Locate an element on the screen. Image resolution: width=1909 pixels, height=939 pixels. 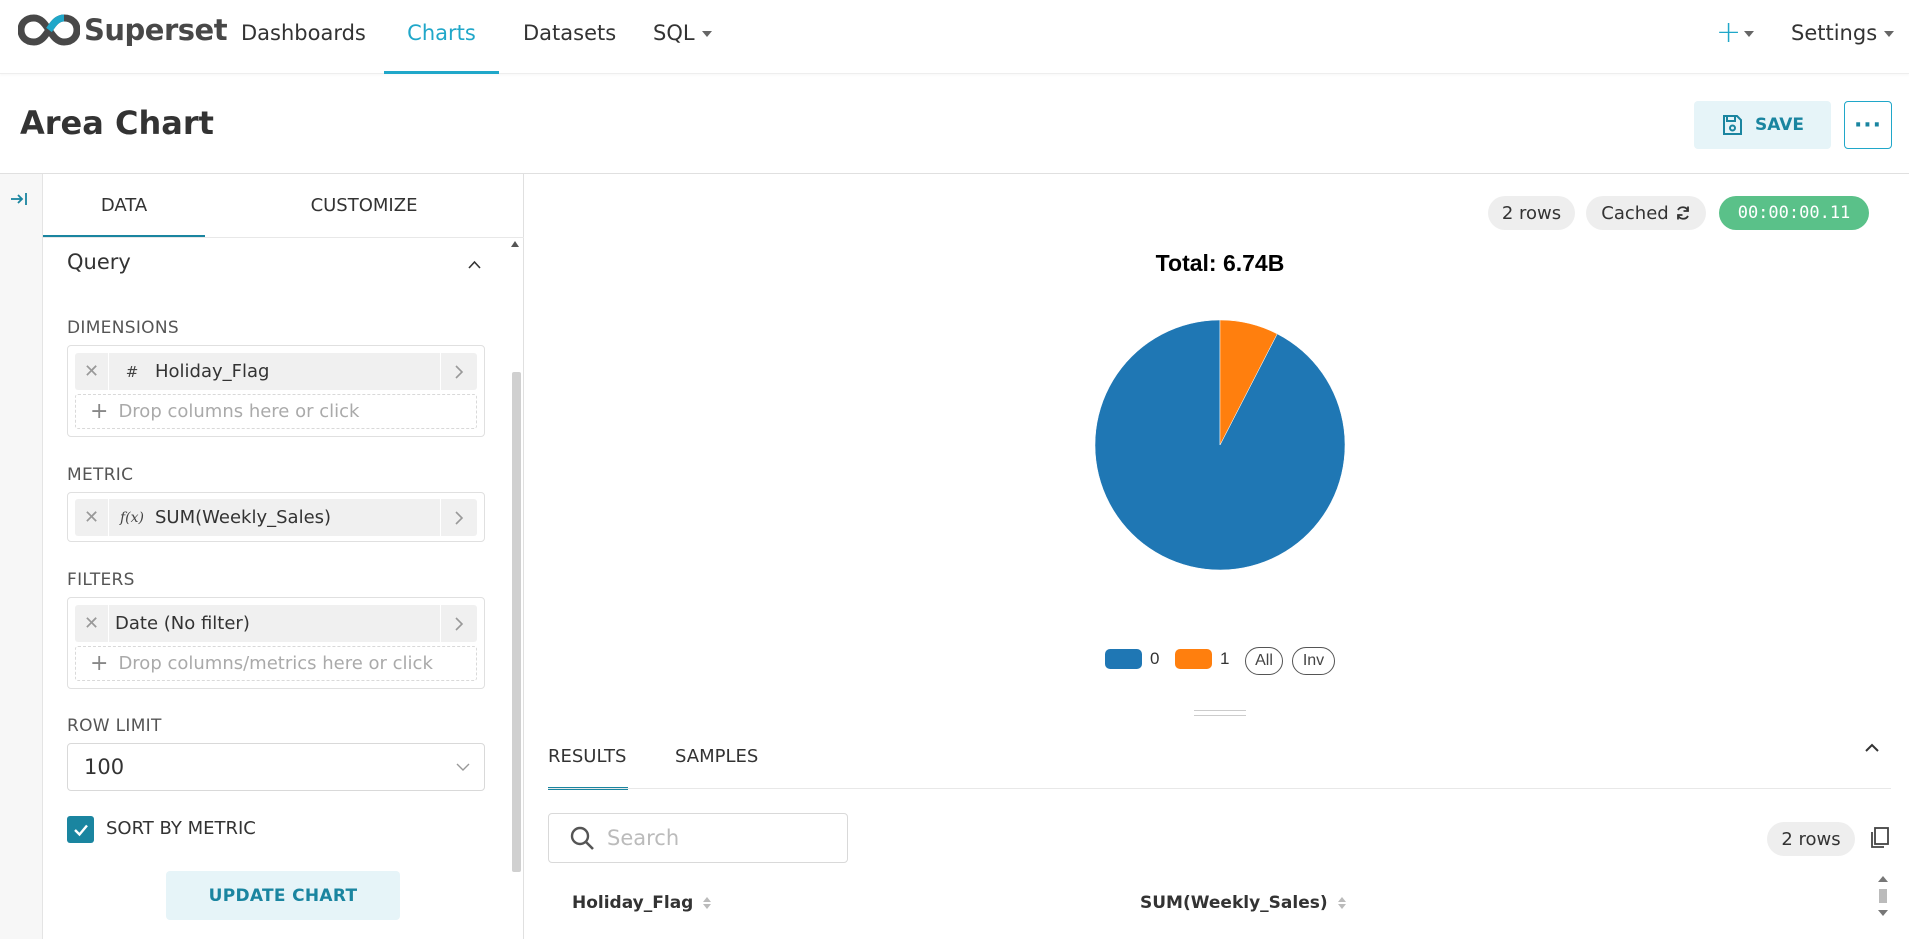
update-chart-button: UPDATE CHART is located at coordinates (283, 895).